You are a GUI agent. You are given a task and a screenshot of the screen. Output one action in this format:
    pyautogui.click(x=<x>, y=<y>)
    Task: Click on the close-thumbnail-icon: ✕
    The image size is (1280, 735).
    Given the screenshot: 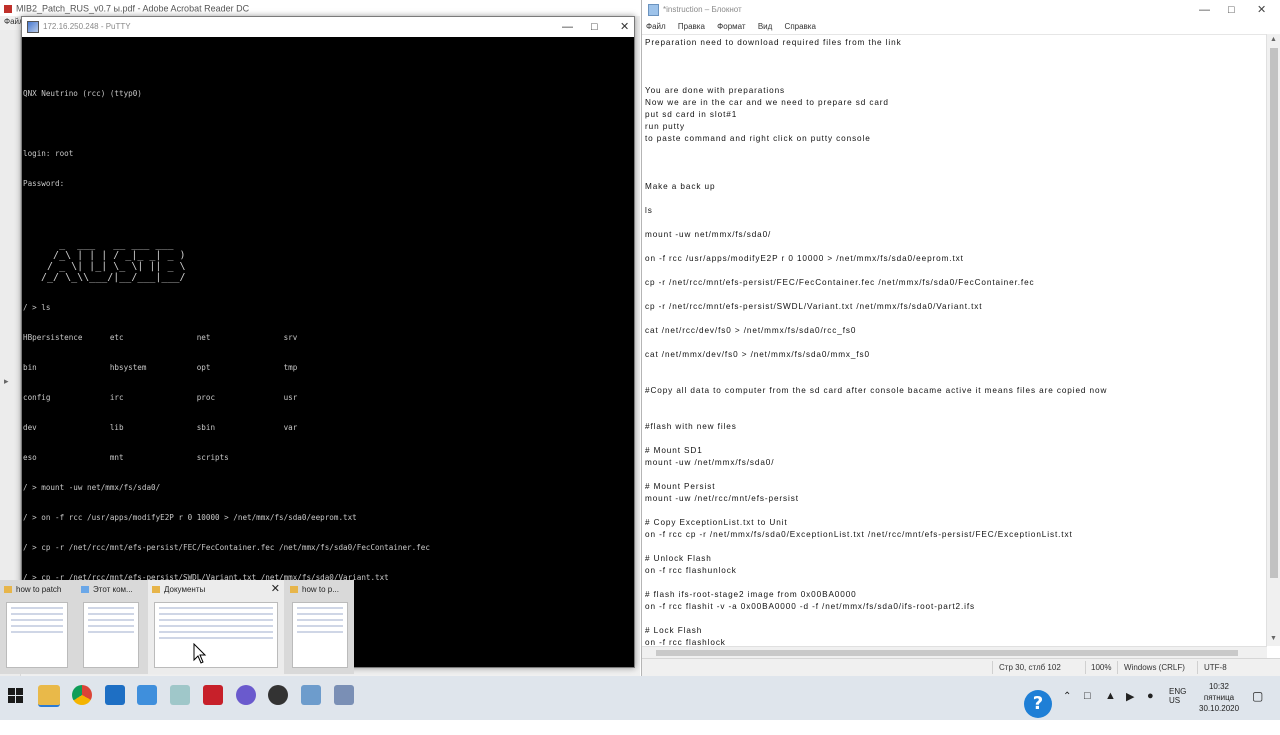 What is the action you would take?
    pyautogui.click(x=275, y=588)
    